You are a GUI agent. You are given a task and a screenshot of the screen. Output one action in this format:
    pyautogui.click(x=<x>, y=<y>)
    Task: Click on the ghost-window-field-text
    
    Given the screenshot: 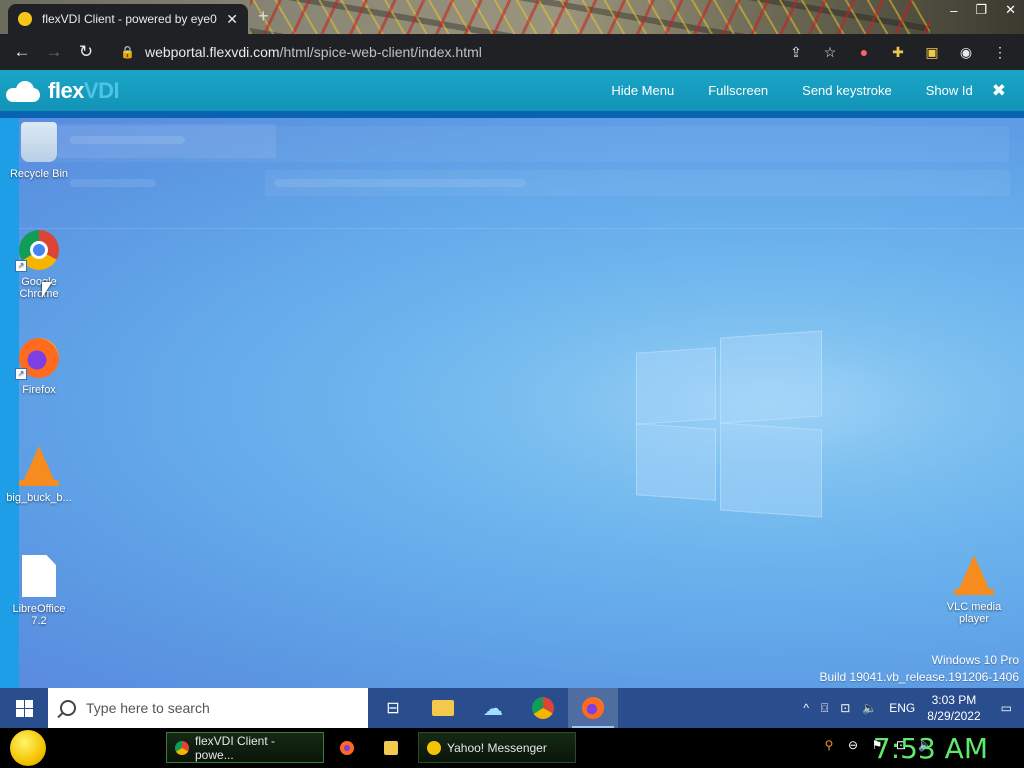 What is the action you would take?
    pyautogui.click(x=400, y=183)
    